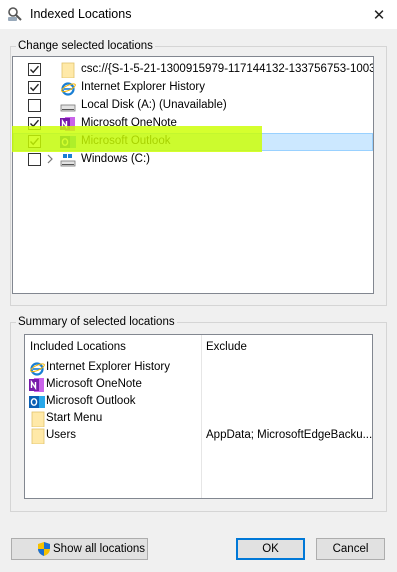 This screenshot has height=572, width=397. What do you see at coordinates (81, 14) in the screenshot?
I see `window-title: Indexed Locations` at bounding box center [81, 14].